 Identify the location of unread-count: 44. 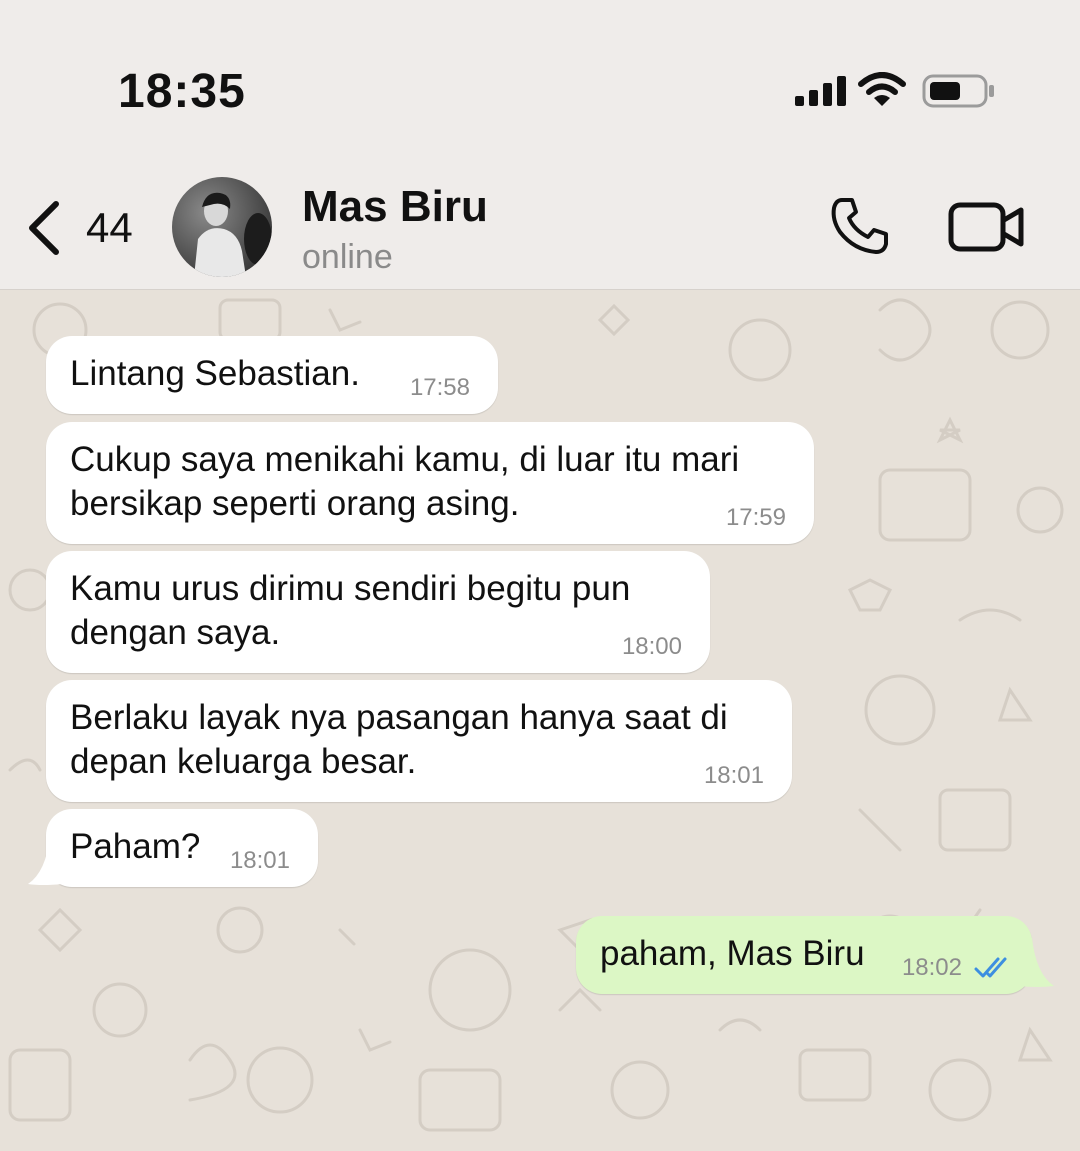
(109, 228).